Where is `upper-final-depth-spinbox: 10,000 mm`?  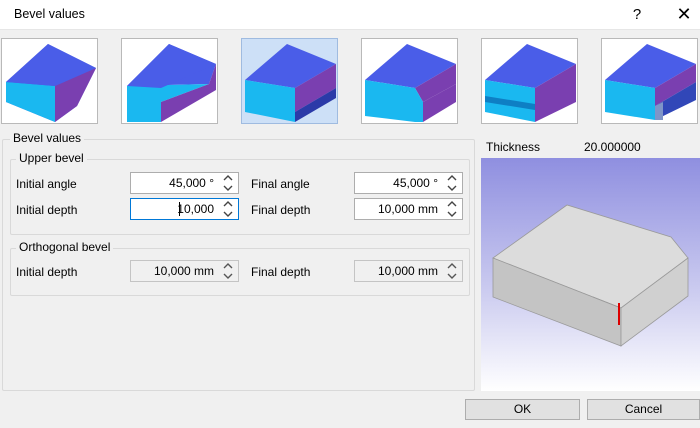
upper-final-depth-spinbox: 10,000 mm is located at coordinates (408, 209).